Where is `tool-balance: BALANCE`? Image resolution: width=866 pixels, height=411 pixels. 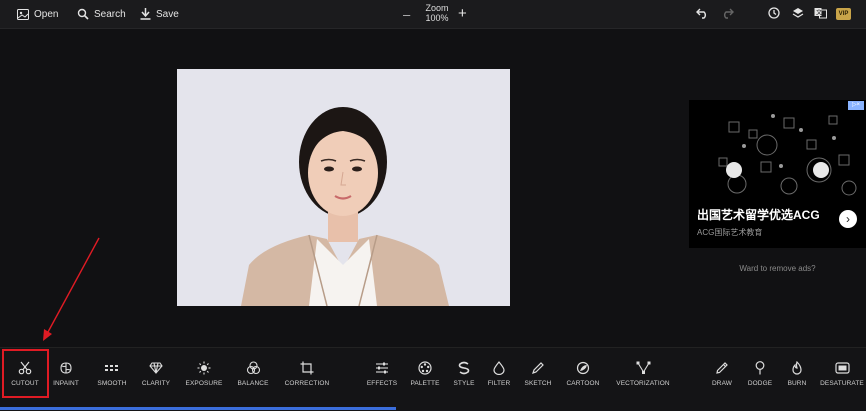
tool-balance: BALANCE is located at coordinates (253, 372).